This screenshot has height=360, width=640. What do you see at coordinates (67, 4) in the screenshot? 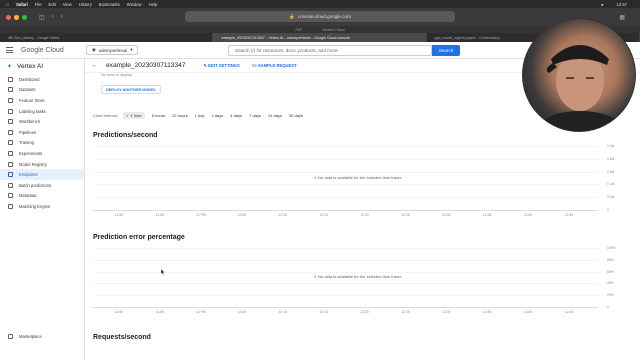
I see `menu-view: View` at bounding box center [67, 4].